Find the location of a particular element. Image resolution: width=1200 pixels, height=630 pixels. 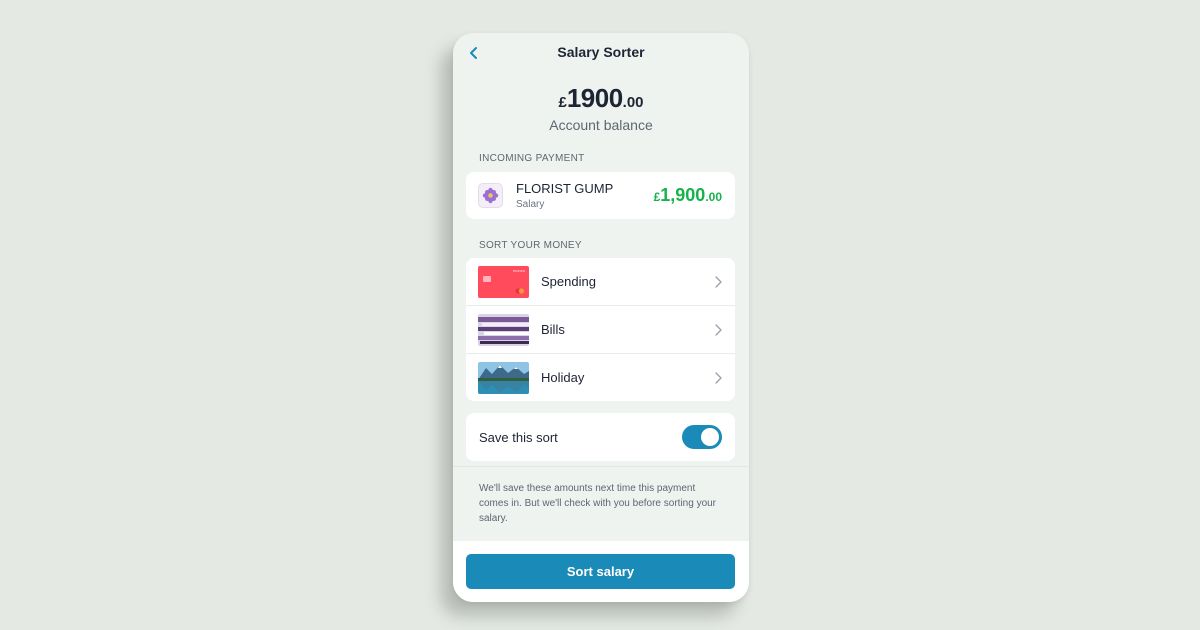

card-thumbnail: monzo is located at coordinates (503, 282).